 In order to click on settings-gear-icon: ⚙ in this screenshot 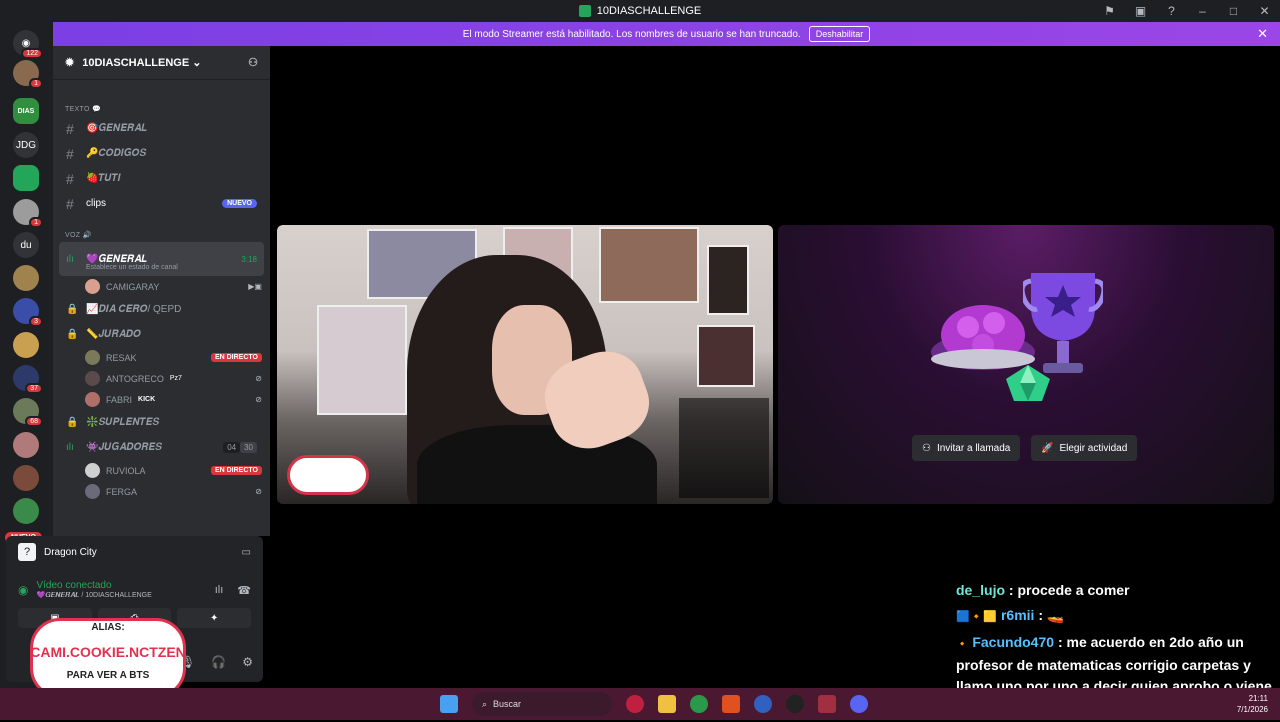, I will do `click(247, 662)`.